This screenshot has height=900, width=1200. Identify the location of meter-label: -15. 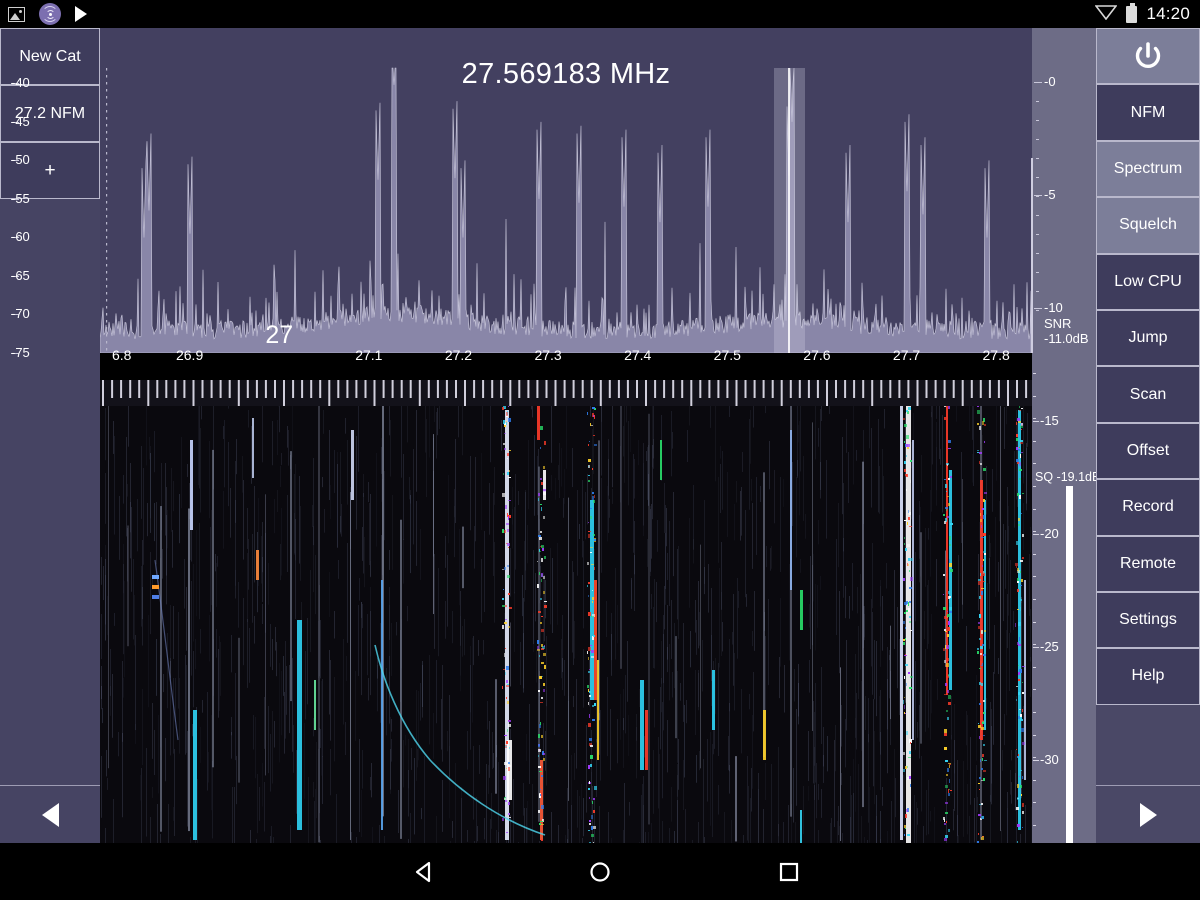
(1049, 420).